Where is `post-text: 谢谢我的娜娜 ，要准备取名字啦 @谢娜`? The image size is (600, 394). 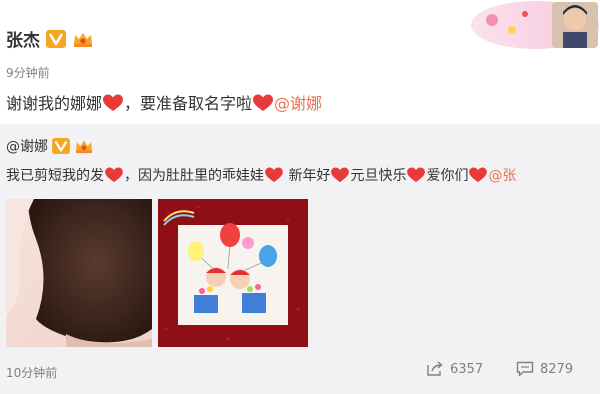
post-text: 谢谢我的娜娜 ，要准备取名字啦 @谢娜 is located at coordinates (164, 102).